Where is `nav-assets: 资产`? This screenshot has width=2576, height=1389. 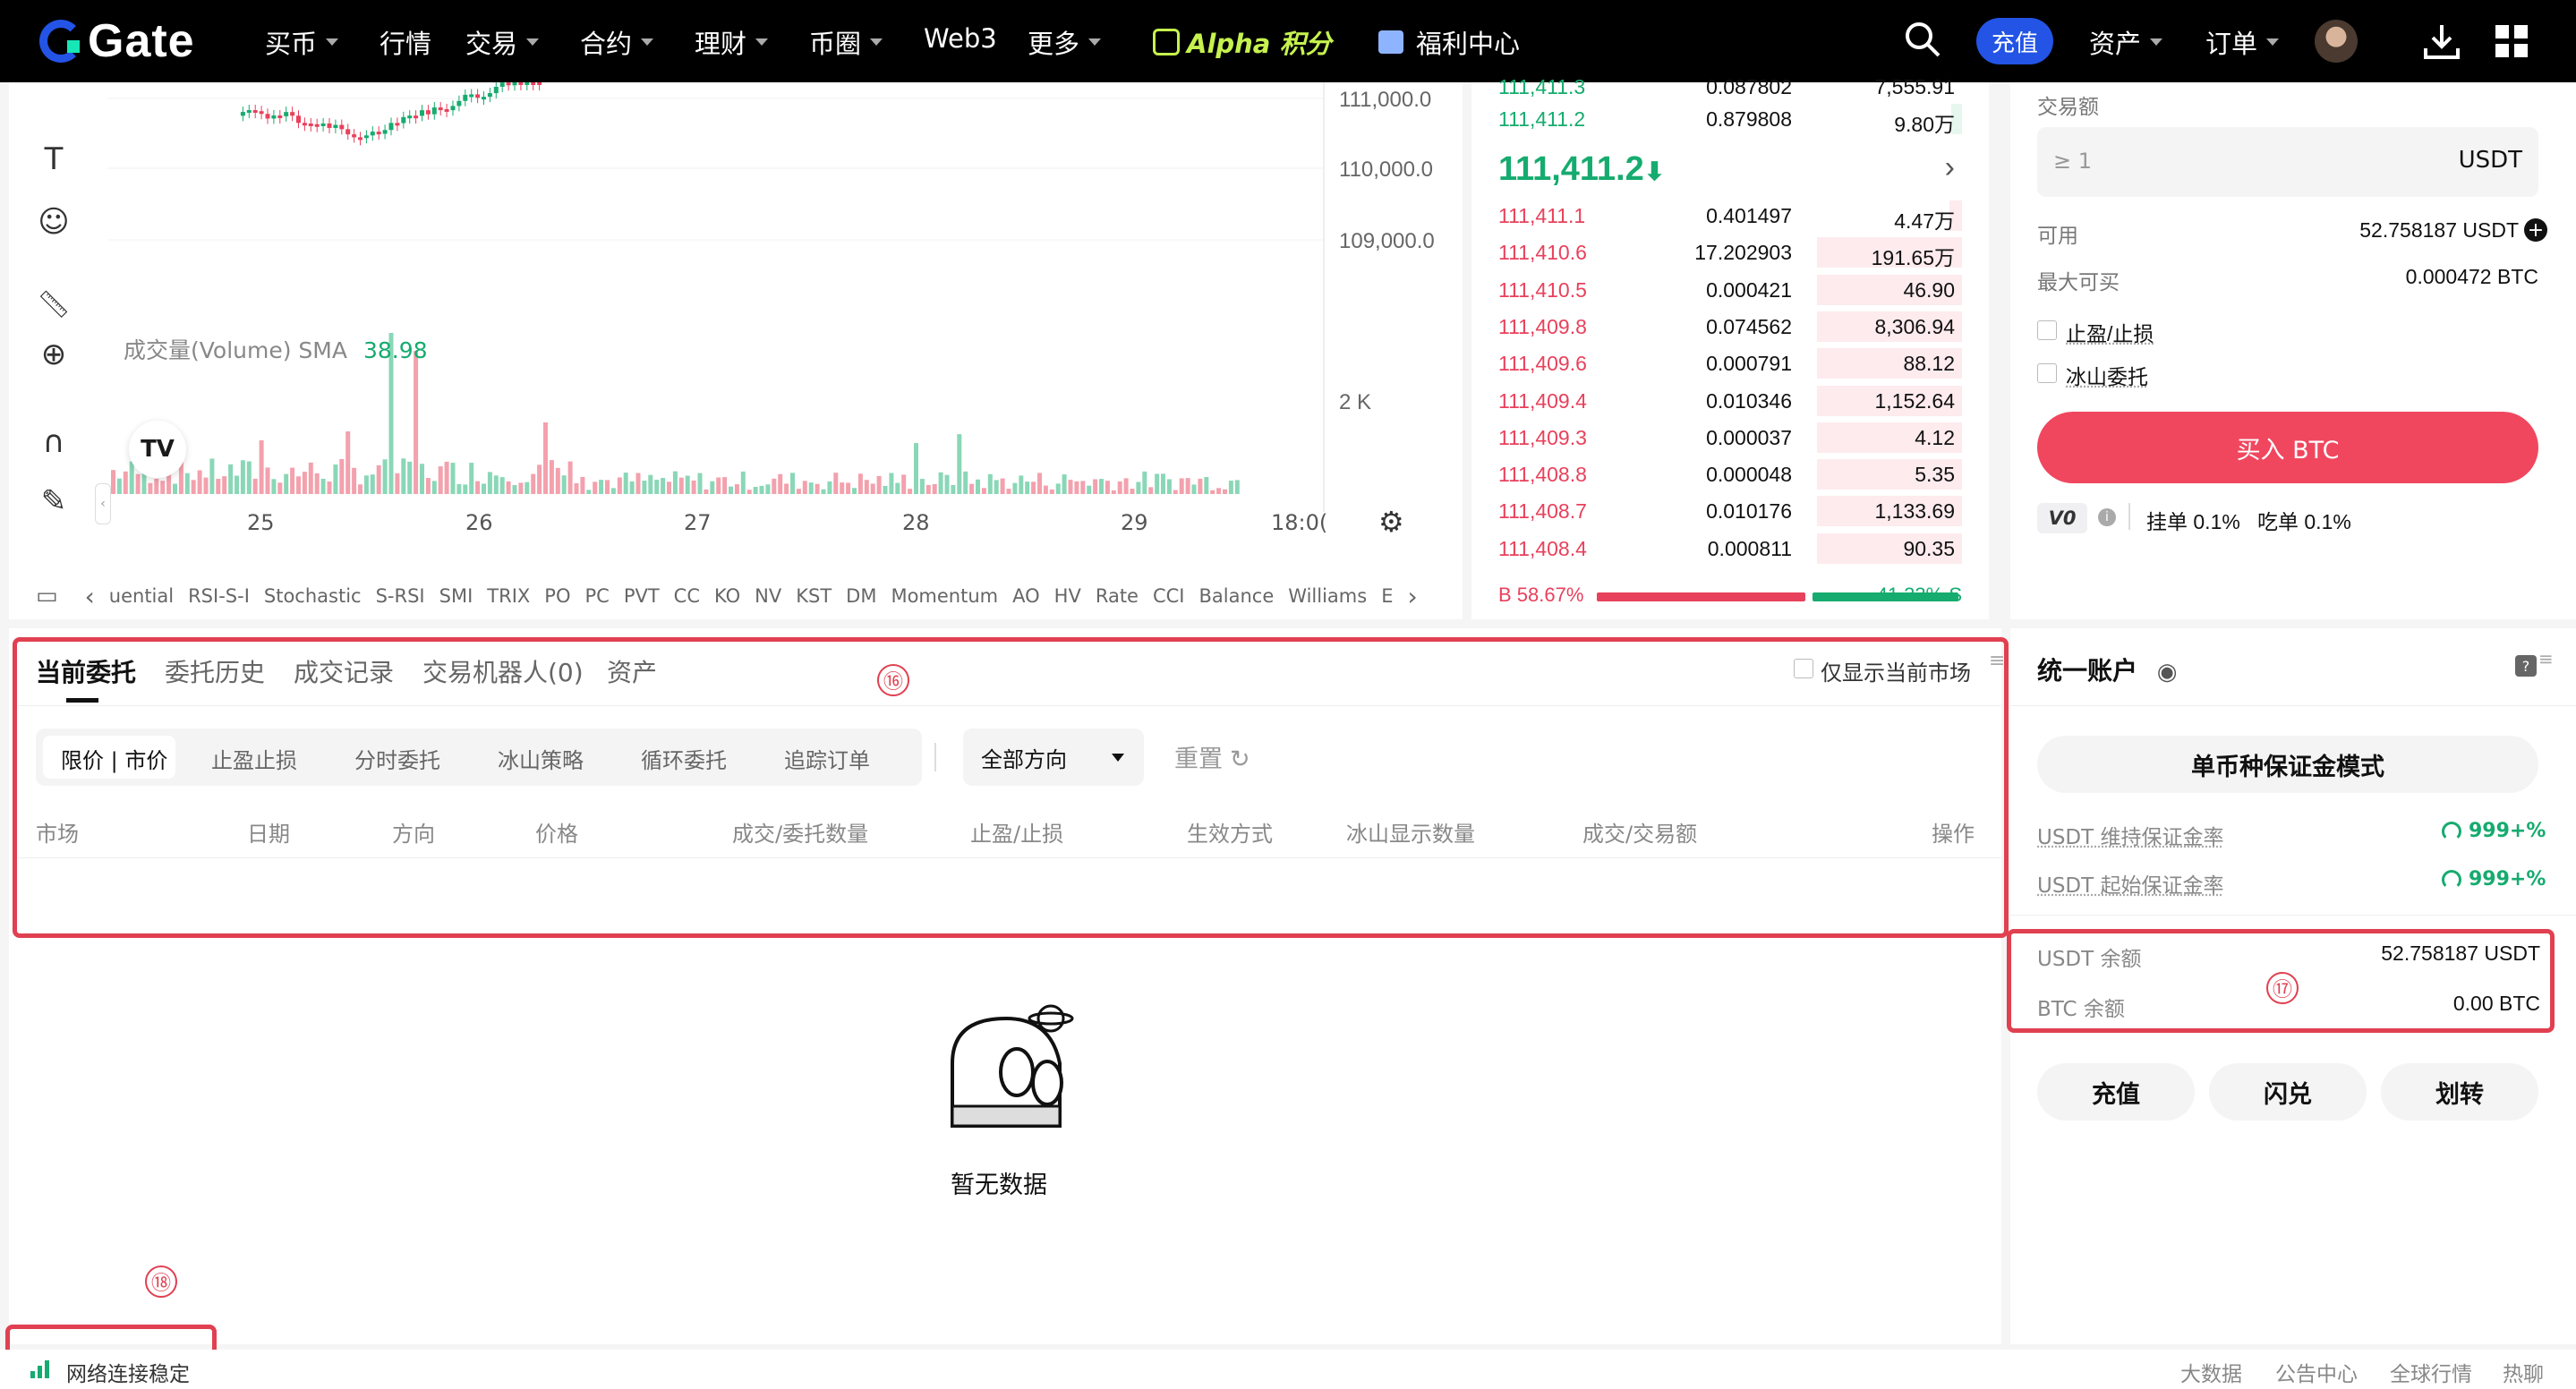
nav-assets: 资产 is located at coordinates (2126, 42).